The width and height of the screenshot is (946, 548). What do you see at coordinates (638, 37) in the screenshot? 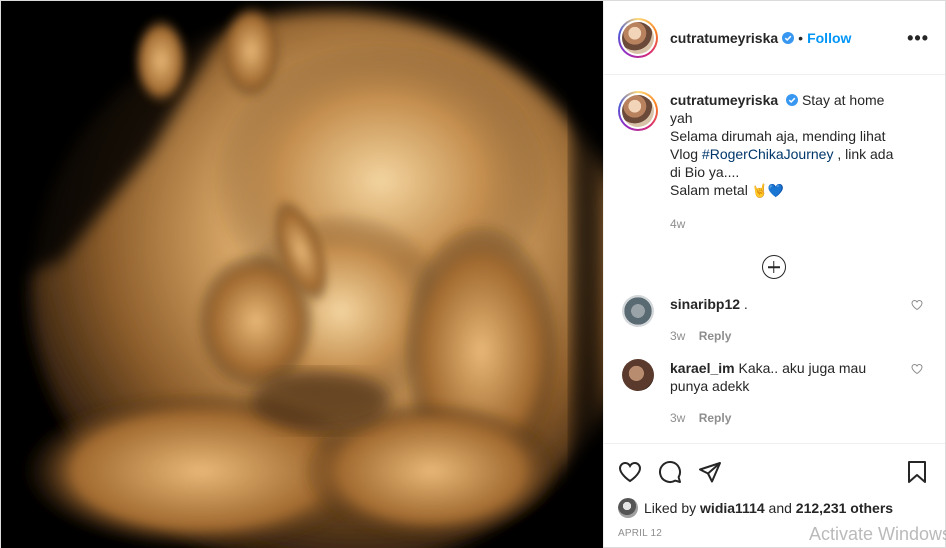
I see `author-avatar` at bounding box center [638, 37].